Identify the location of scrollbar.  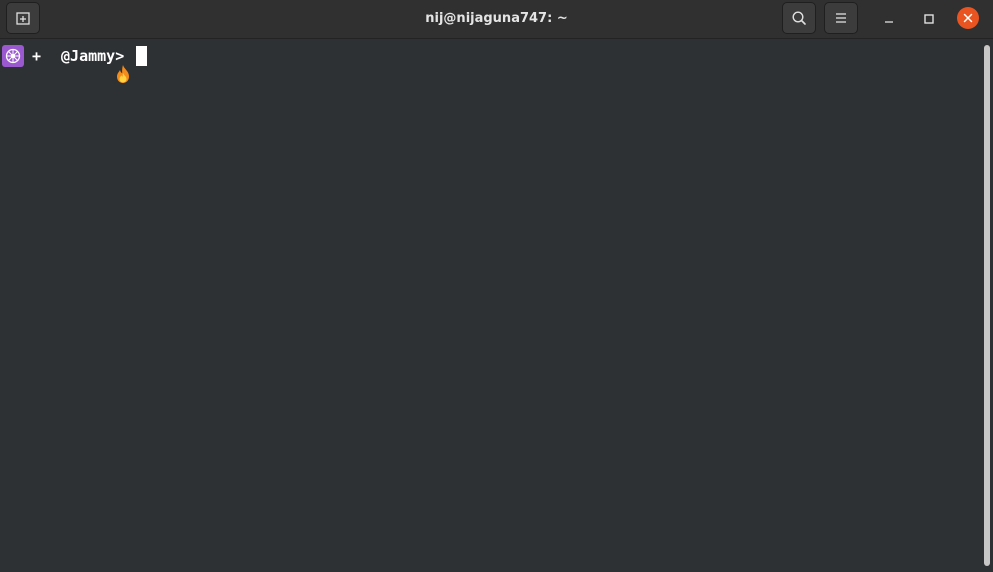
(987, 305).